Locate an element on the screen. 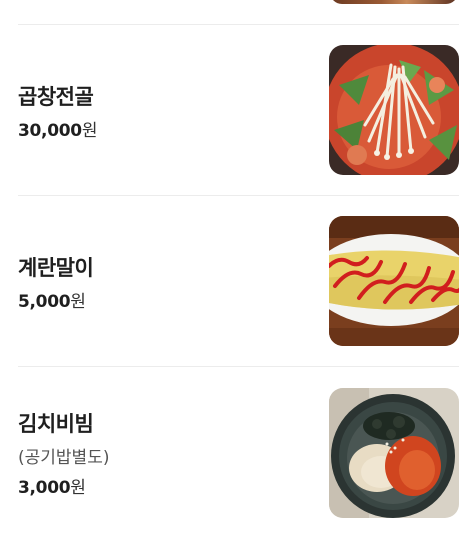  menu-item-price: 30,000원 is located at coordinates (58, 131).